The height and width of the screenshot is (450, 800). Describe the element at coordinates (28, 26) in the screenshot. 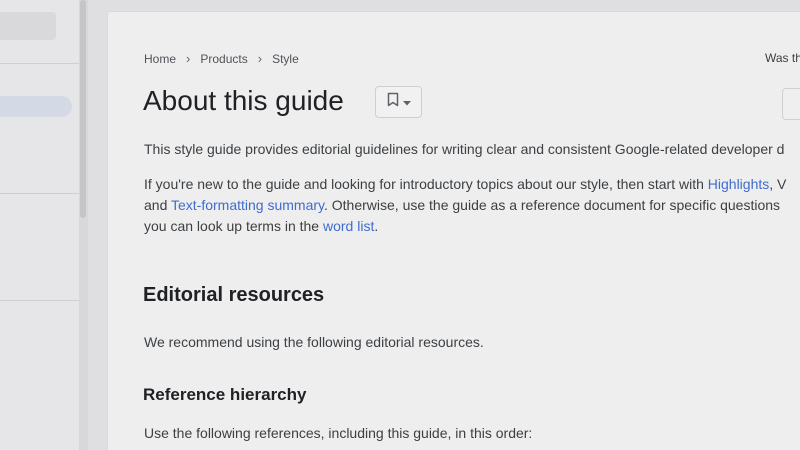

I see `nav-search-placeholder` at that location.